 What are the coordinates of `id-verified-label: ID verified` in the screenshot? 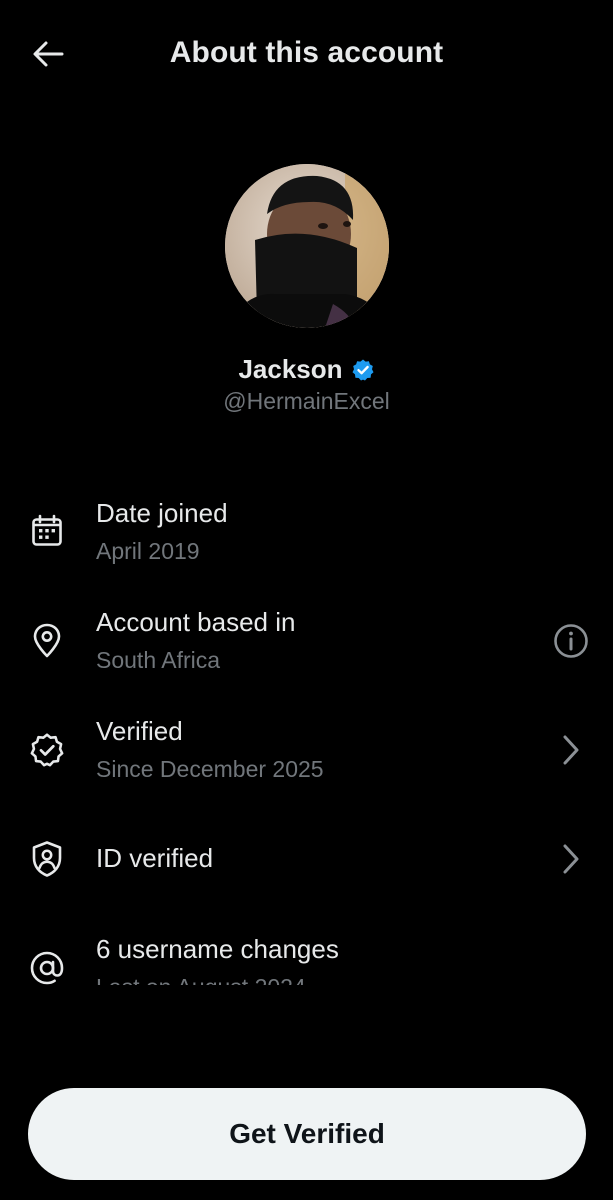 It's located at (155, 858).